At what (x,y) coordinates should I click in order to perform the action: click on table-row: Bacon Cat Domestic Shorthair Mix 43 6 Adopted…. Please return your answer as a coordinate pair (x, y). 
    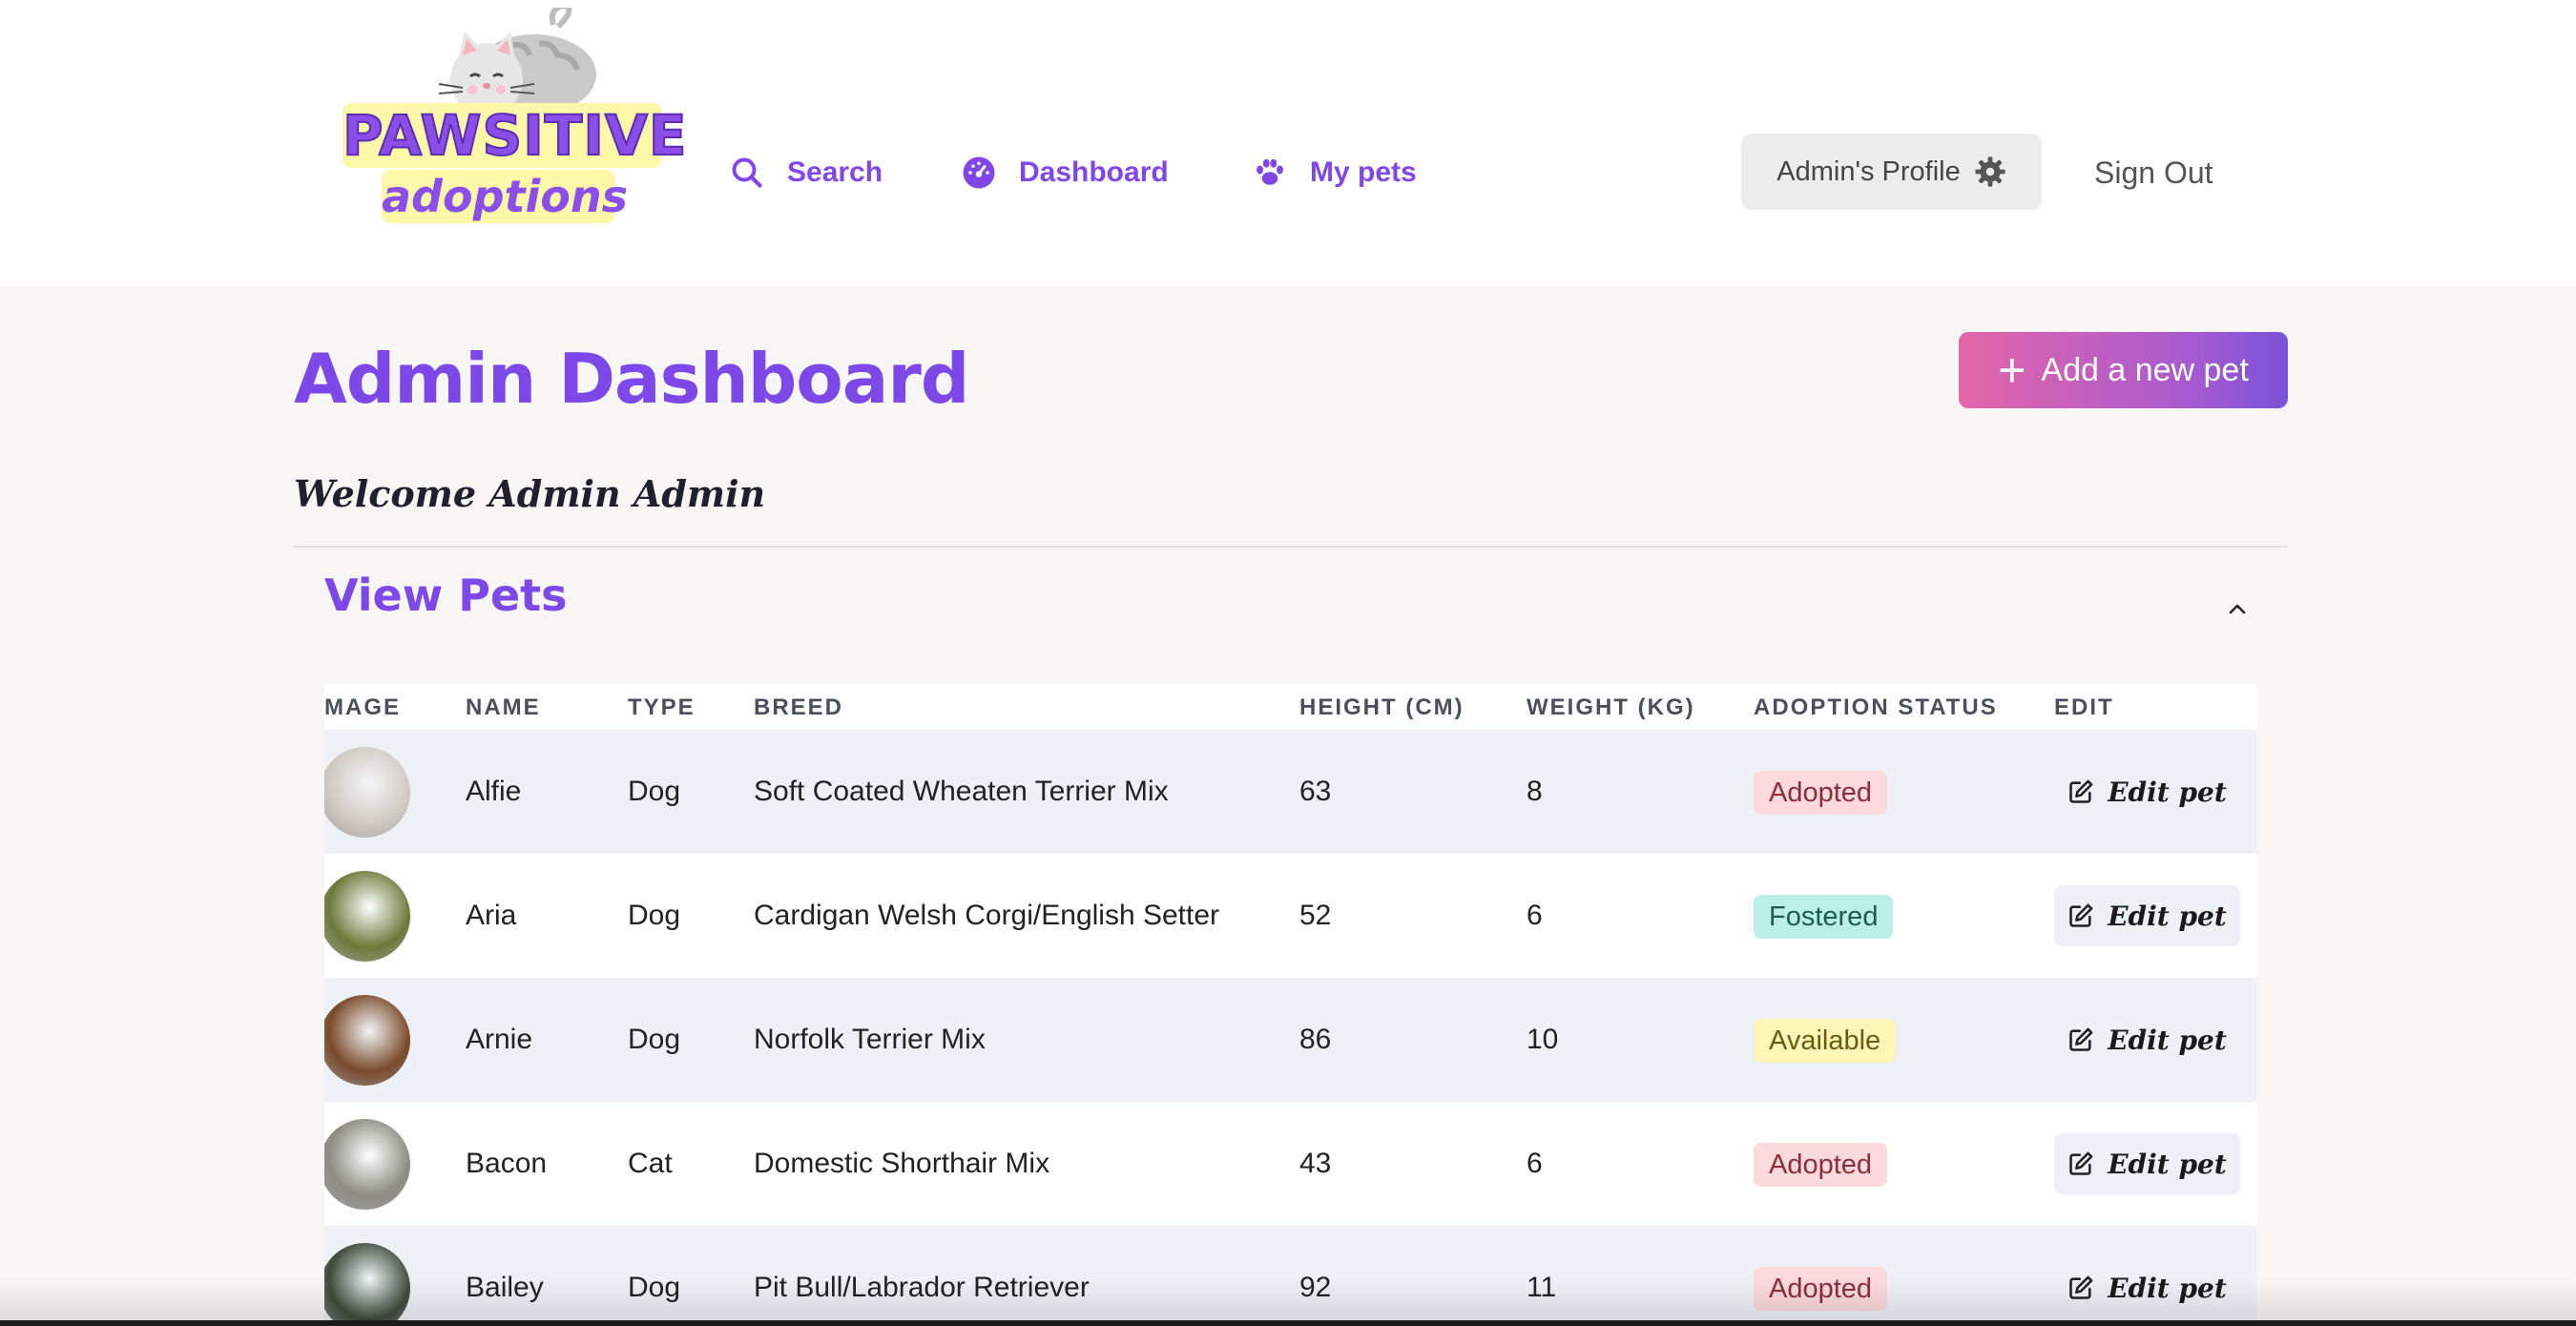
    Looking at the image, I should click on (1290, 1164).